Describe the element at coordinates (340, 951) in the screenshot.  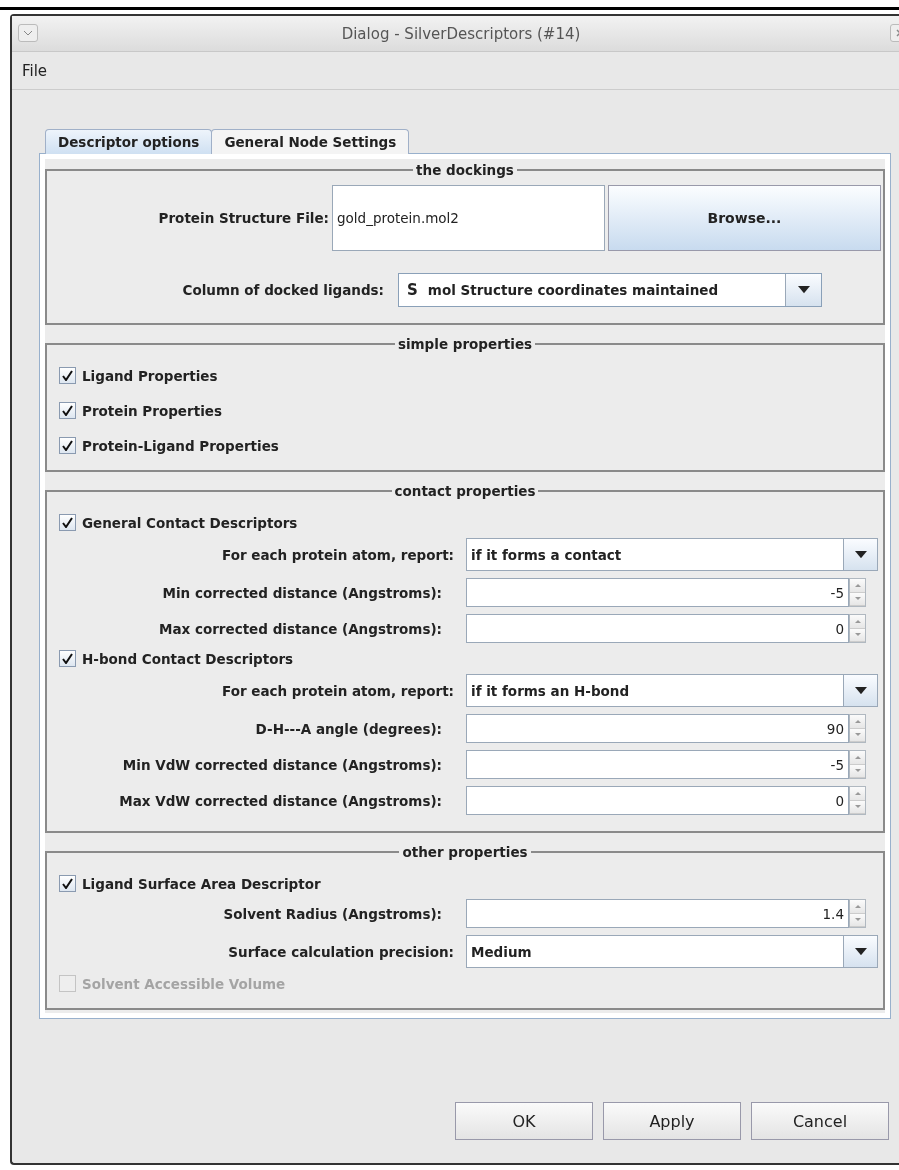
I see `field-label: Surface calculation precision:` at that location.